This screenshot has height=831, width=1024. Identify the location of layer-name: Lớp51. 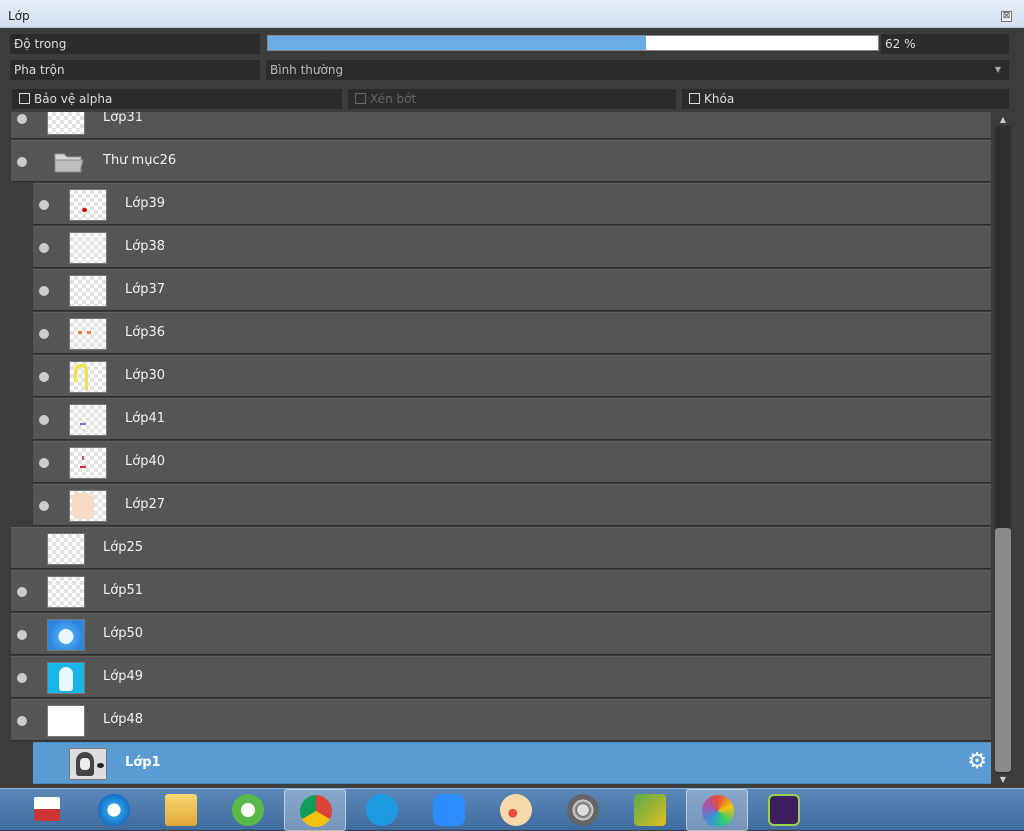
(123, 590).